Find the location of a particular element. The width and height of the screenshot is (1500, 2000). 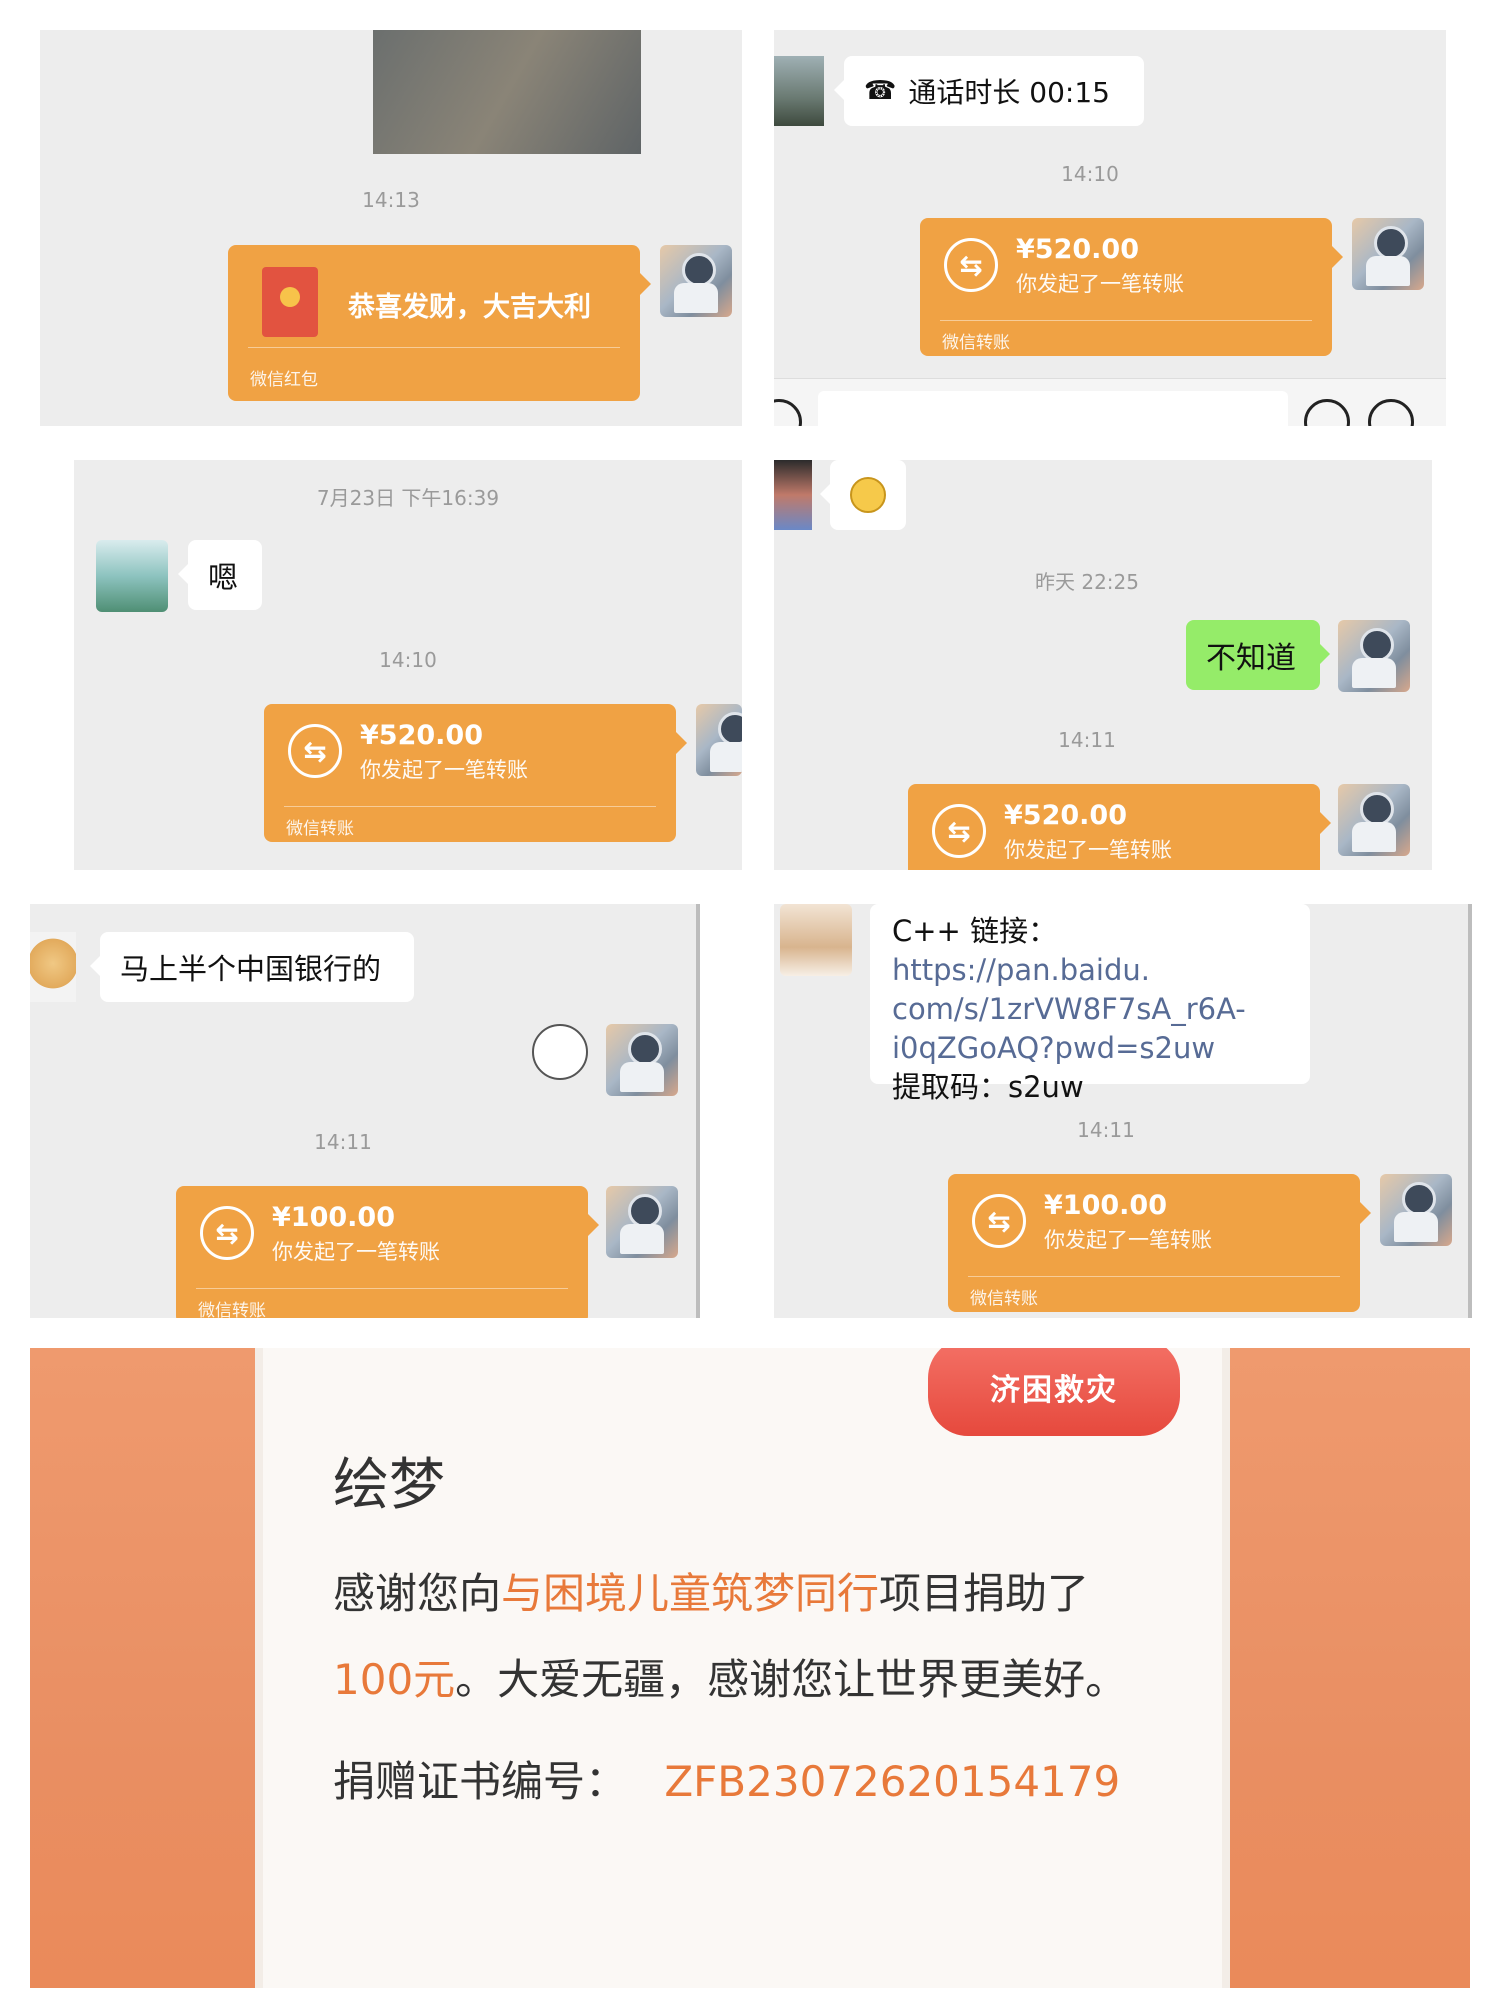

call-duration-text: 通话时长 00:15 is located at coordinates (1009, 92).